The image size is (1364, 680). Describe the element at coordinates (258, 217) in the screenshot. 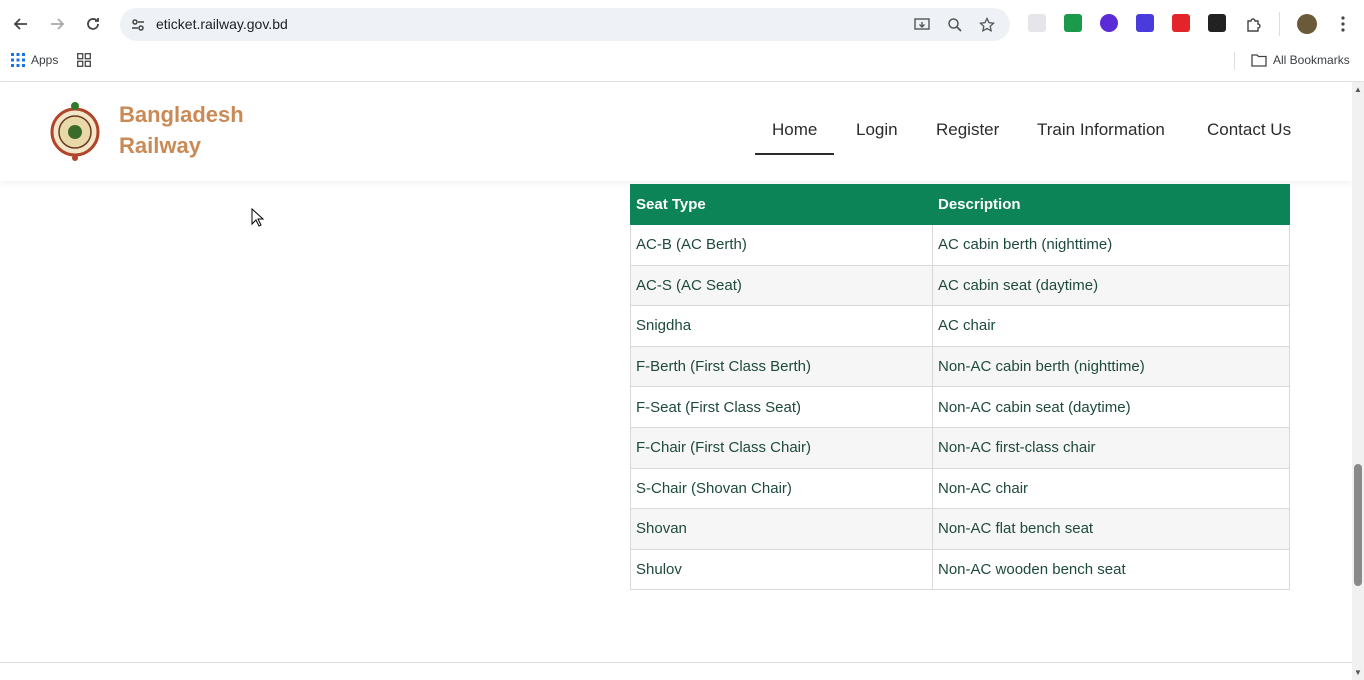

I see `mouse-cursor-icon` at that location.